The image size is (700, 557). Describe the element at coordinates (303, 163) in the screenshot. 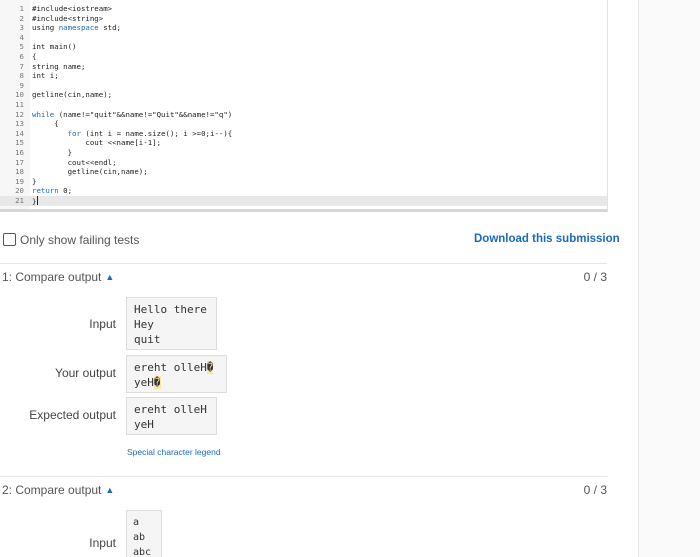

I see `code-line: 17 cout<<endl;` at that location.